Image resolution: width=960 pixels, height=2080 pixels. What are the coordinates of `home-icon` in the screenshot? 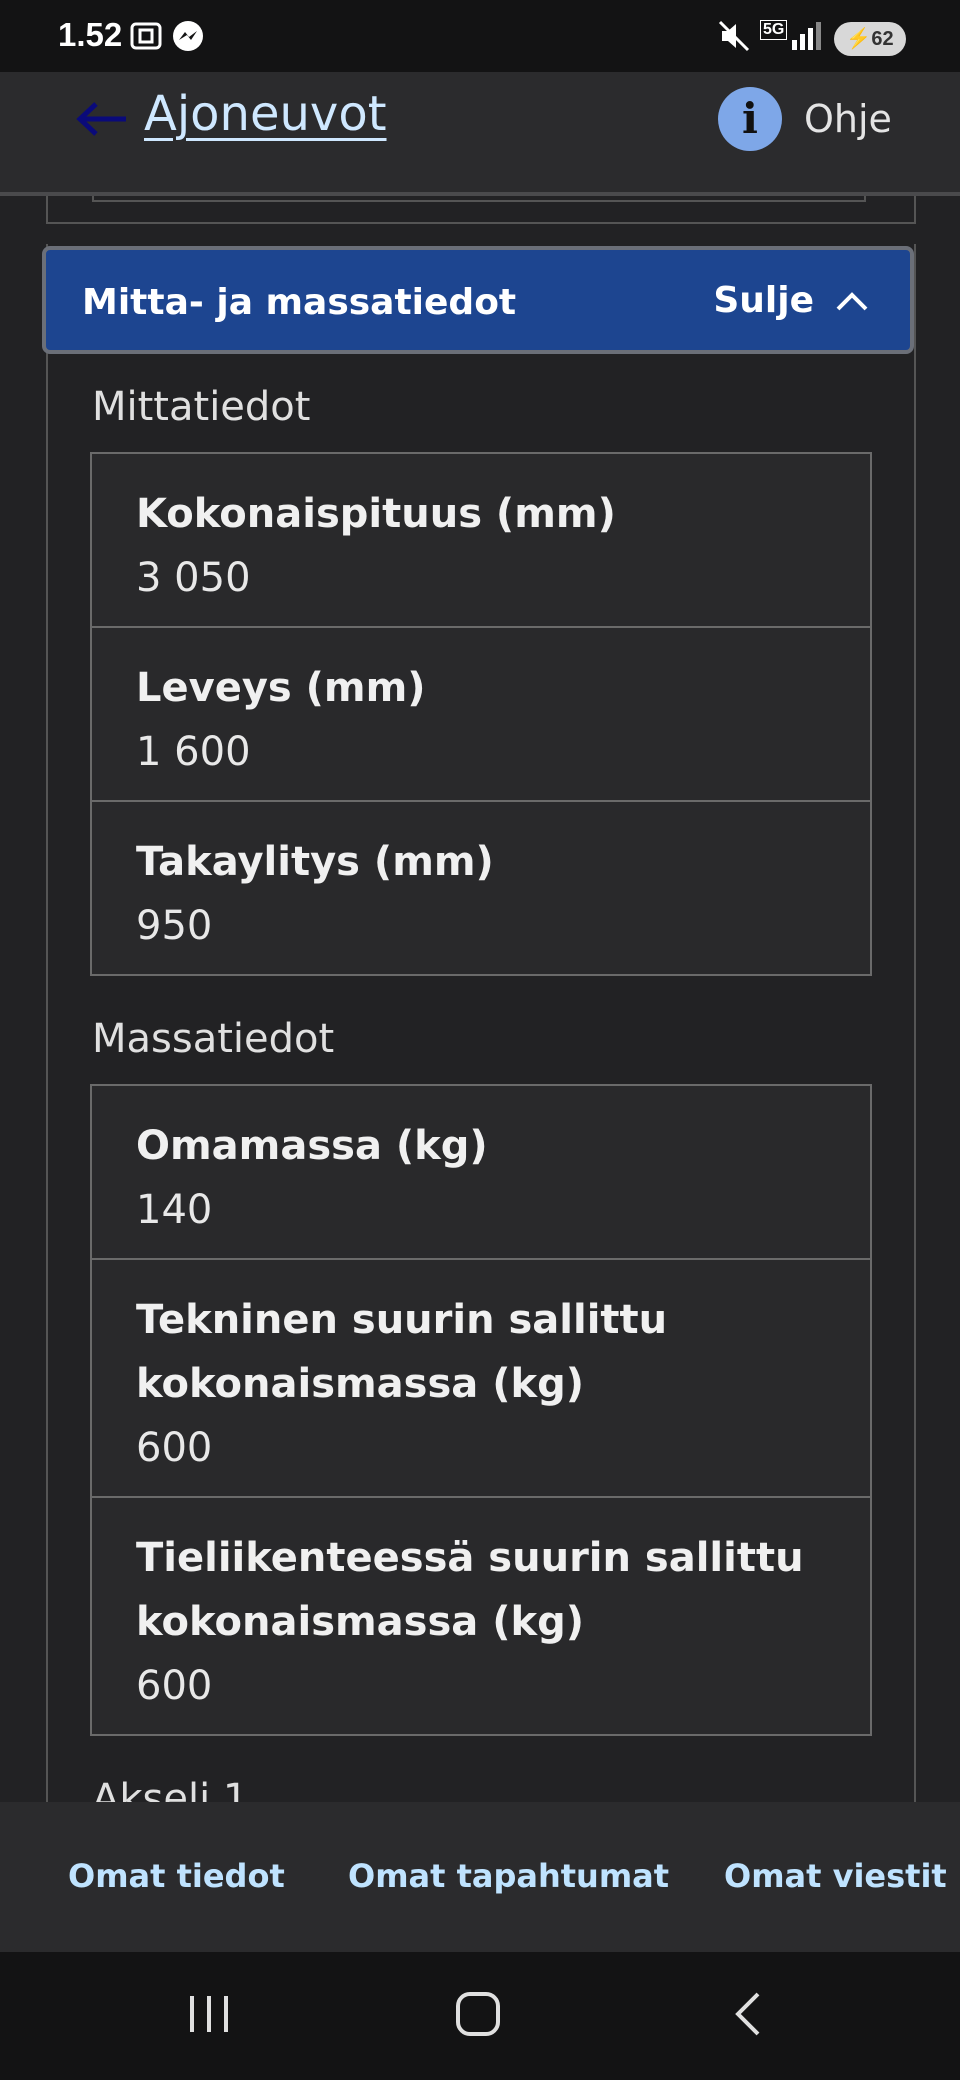 It's located at (478, 2014).